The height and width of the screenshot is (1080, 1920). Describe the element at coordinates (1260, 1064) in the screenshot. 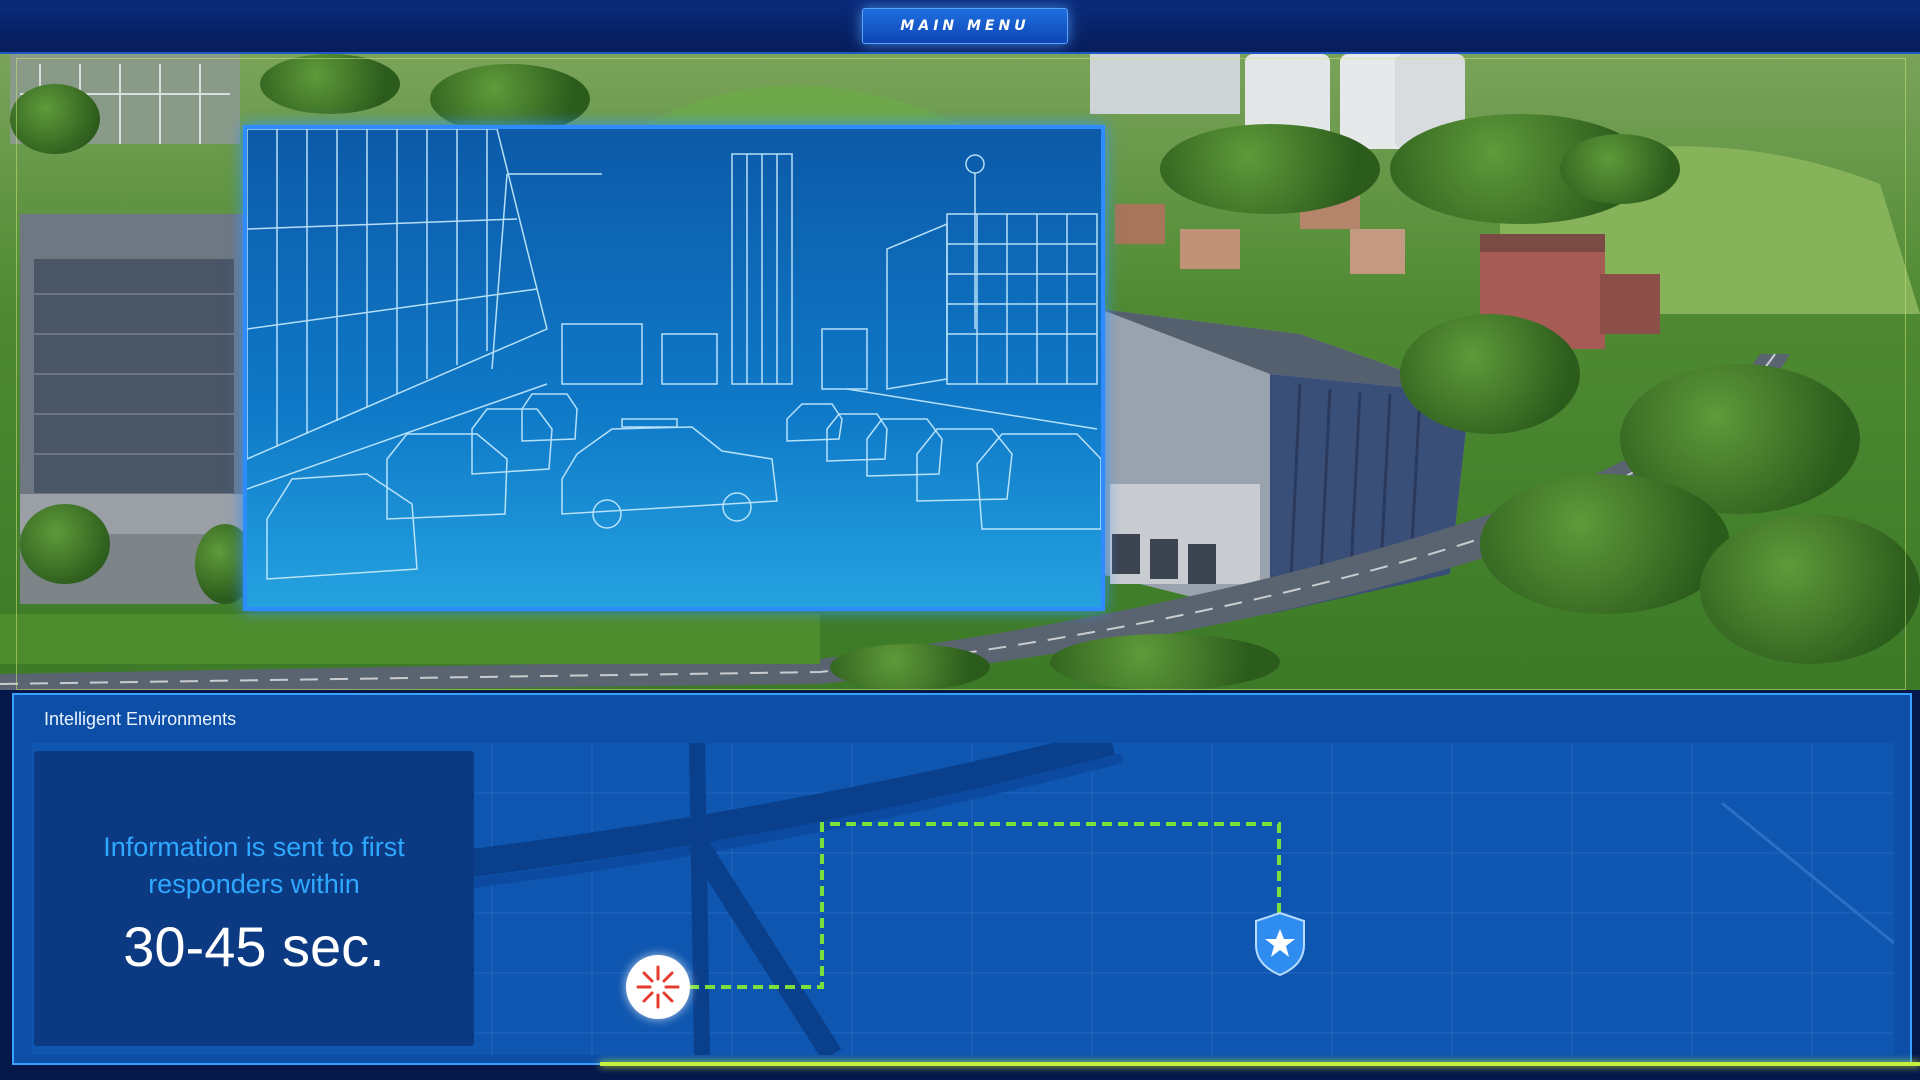

I see `bottom-accent-line` at that location.